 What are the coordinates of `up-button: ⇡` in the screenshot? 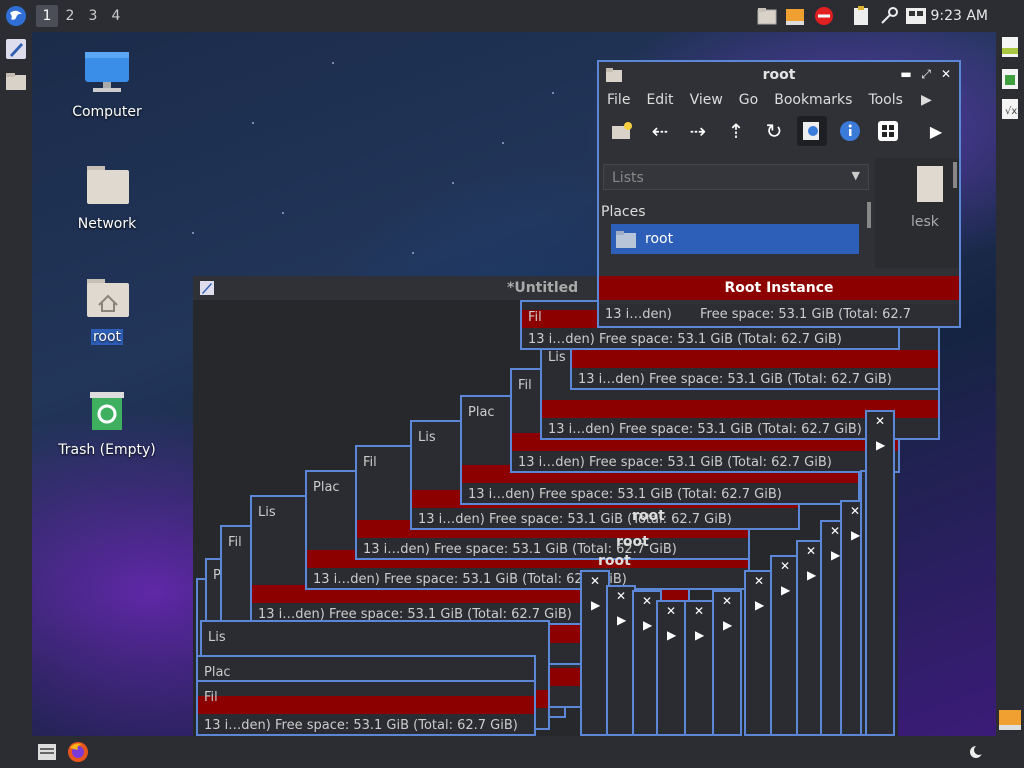 It's located at (736, 131).